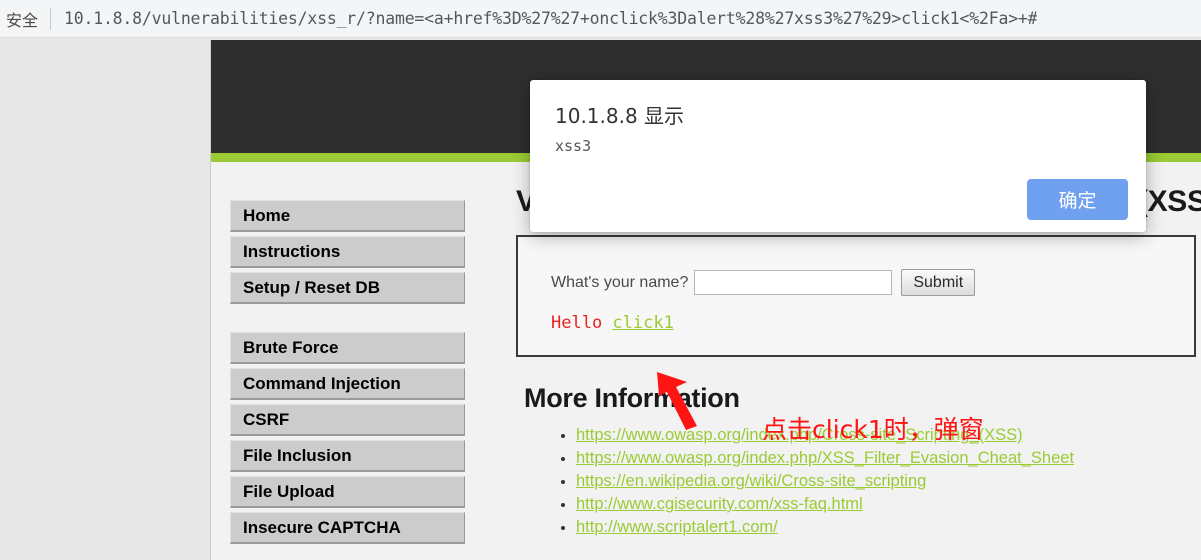 This screenshot has width=1201, height=560. I want to click on greeting-prefix: Hello, so click(582, 323).